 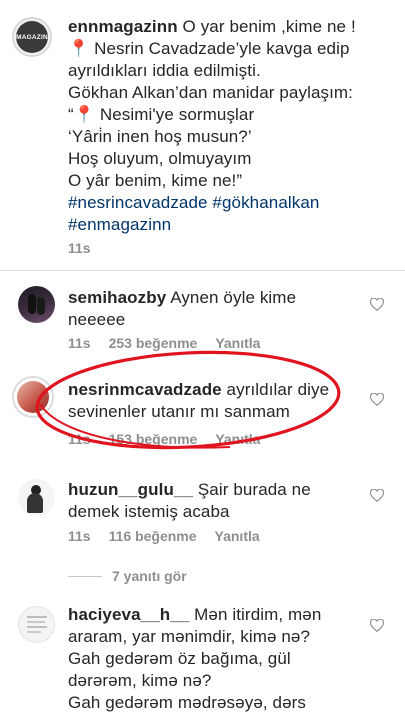 I want to click on comment-text: semihaozby Aynen öyle kime neeeee, so click(x=213, y=309).